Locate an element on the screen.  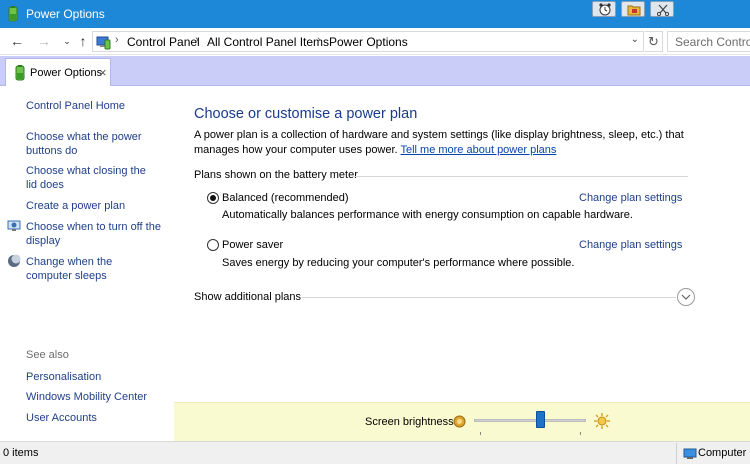
breadcrumb-power-options: Power Options is located at coordinates (368, 42).